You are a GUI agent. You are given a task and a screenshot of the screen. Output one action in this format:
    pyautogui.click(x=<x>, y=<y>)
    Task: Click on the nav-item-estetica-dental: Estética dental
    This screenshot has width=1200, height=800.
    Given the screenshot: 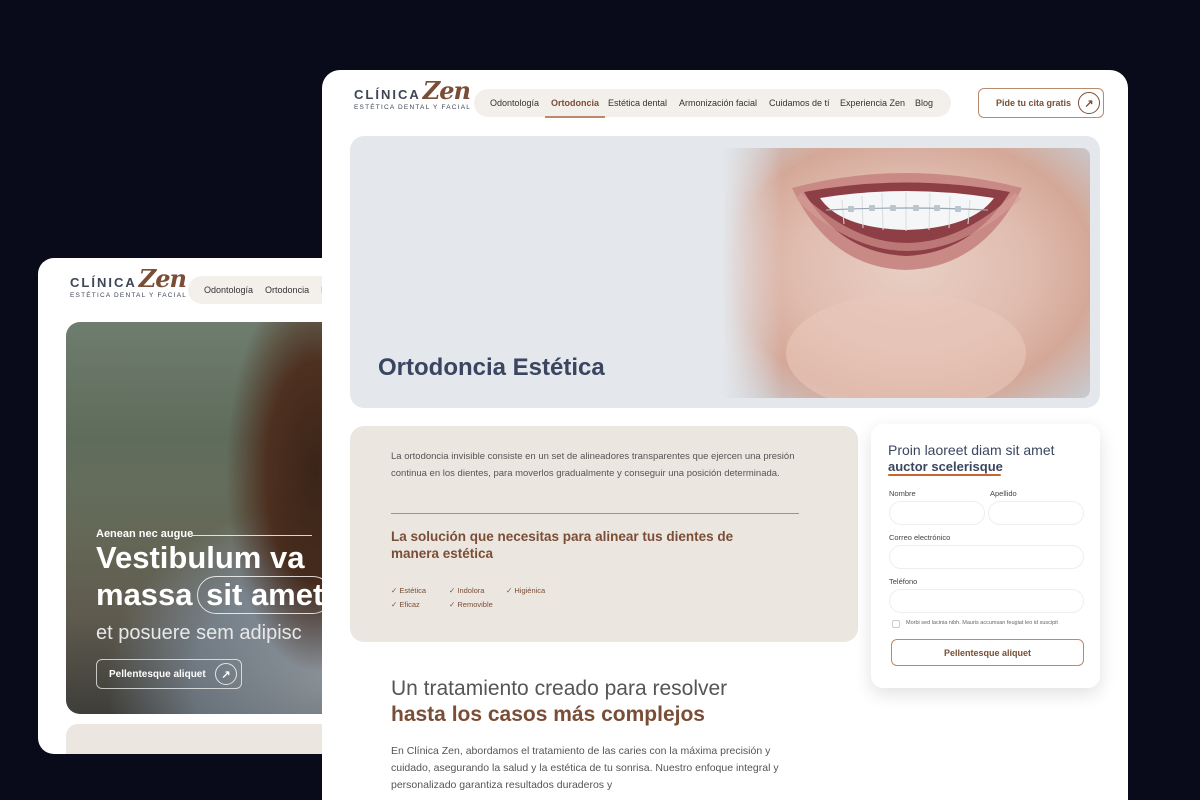 What is the action you would take?
    pyautogui.click(x=637, y=103)
    